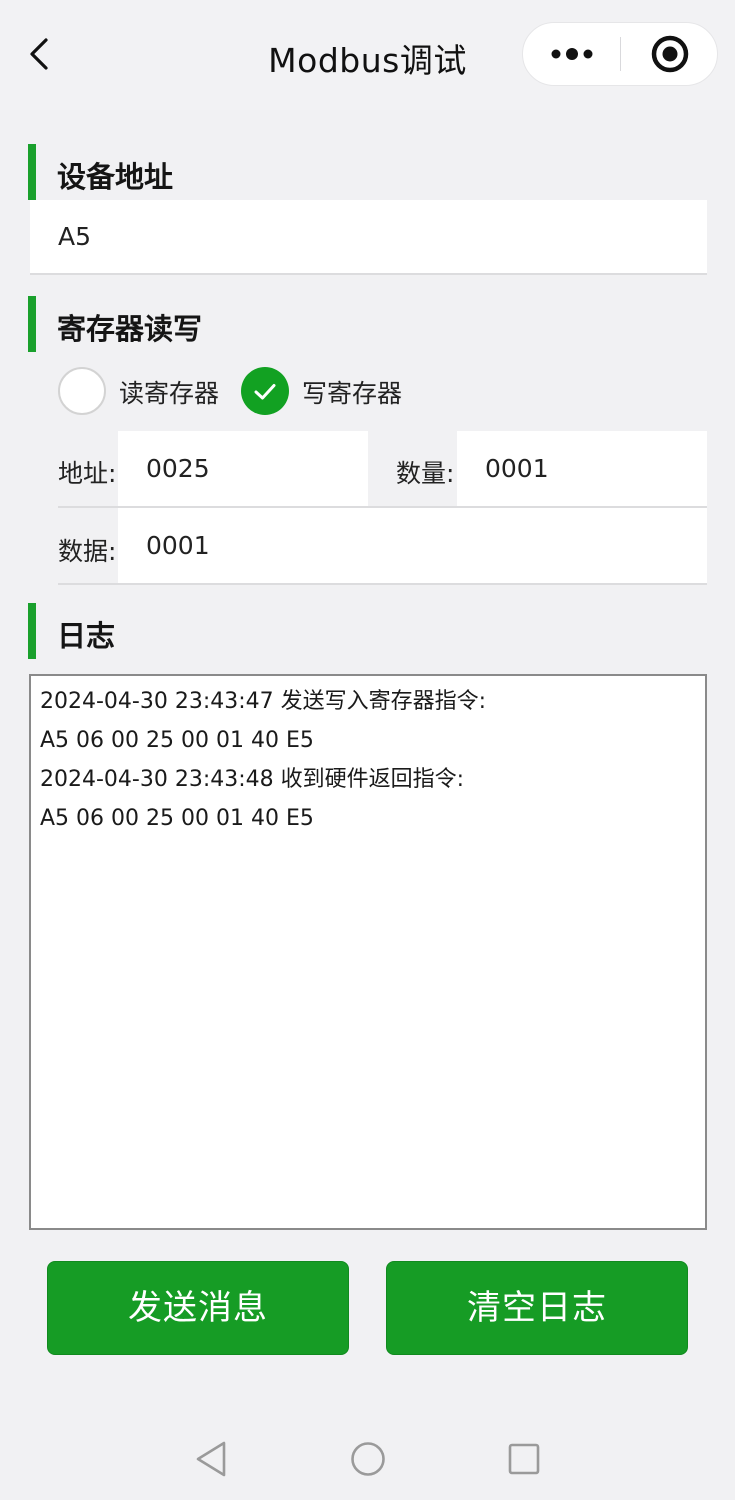  Describe the element at coordinates (382, 584) in the screenshot. I see `row-divider` at that location.